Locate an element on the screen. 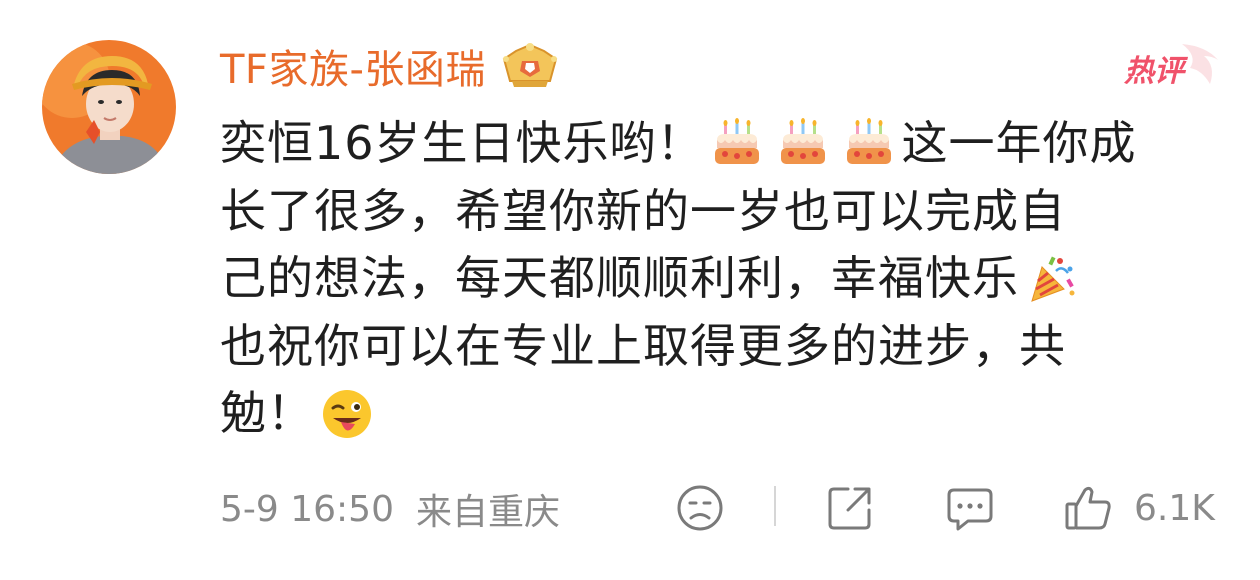  comment-icon is located at coordinates (970, 508).